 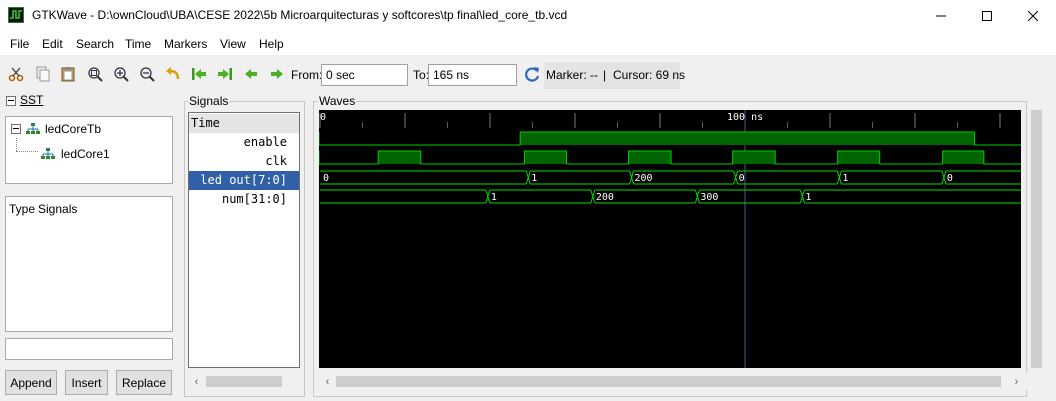 What do you see at coordinates (144, 382) in the screenshot?
I see `replace-button: Replace` at bounding box center [144, 382].